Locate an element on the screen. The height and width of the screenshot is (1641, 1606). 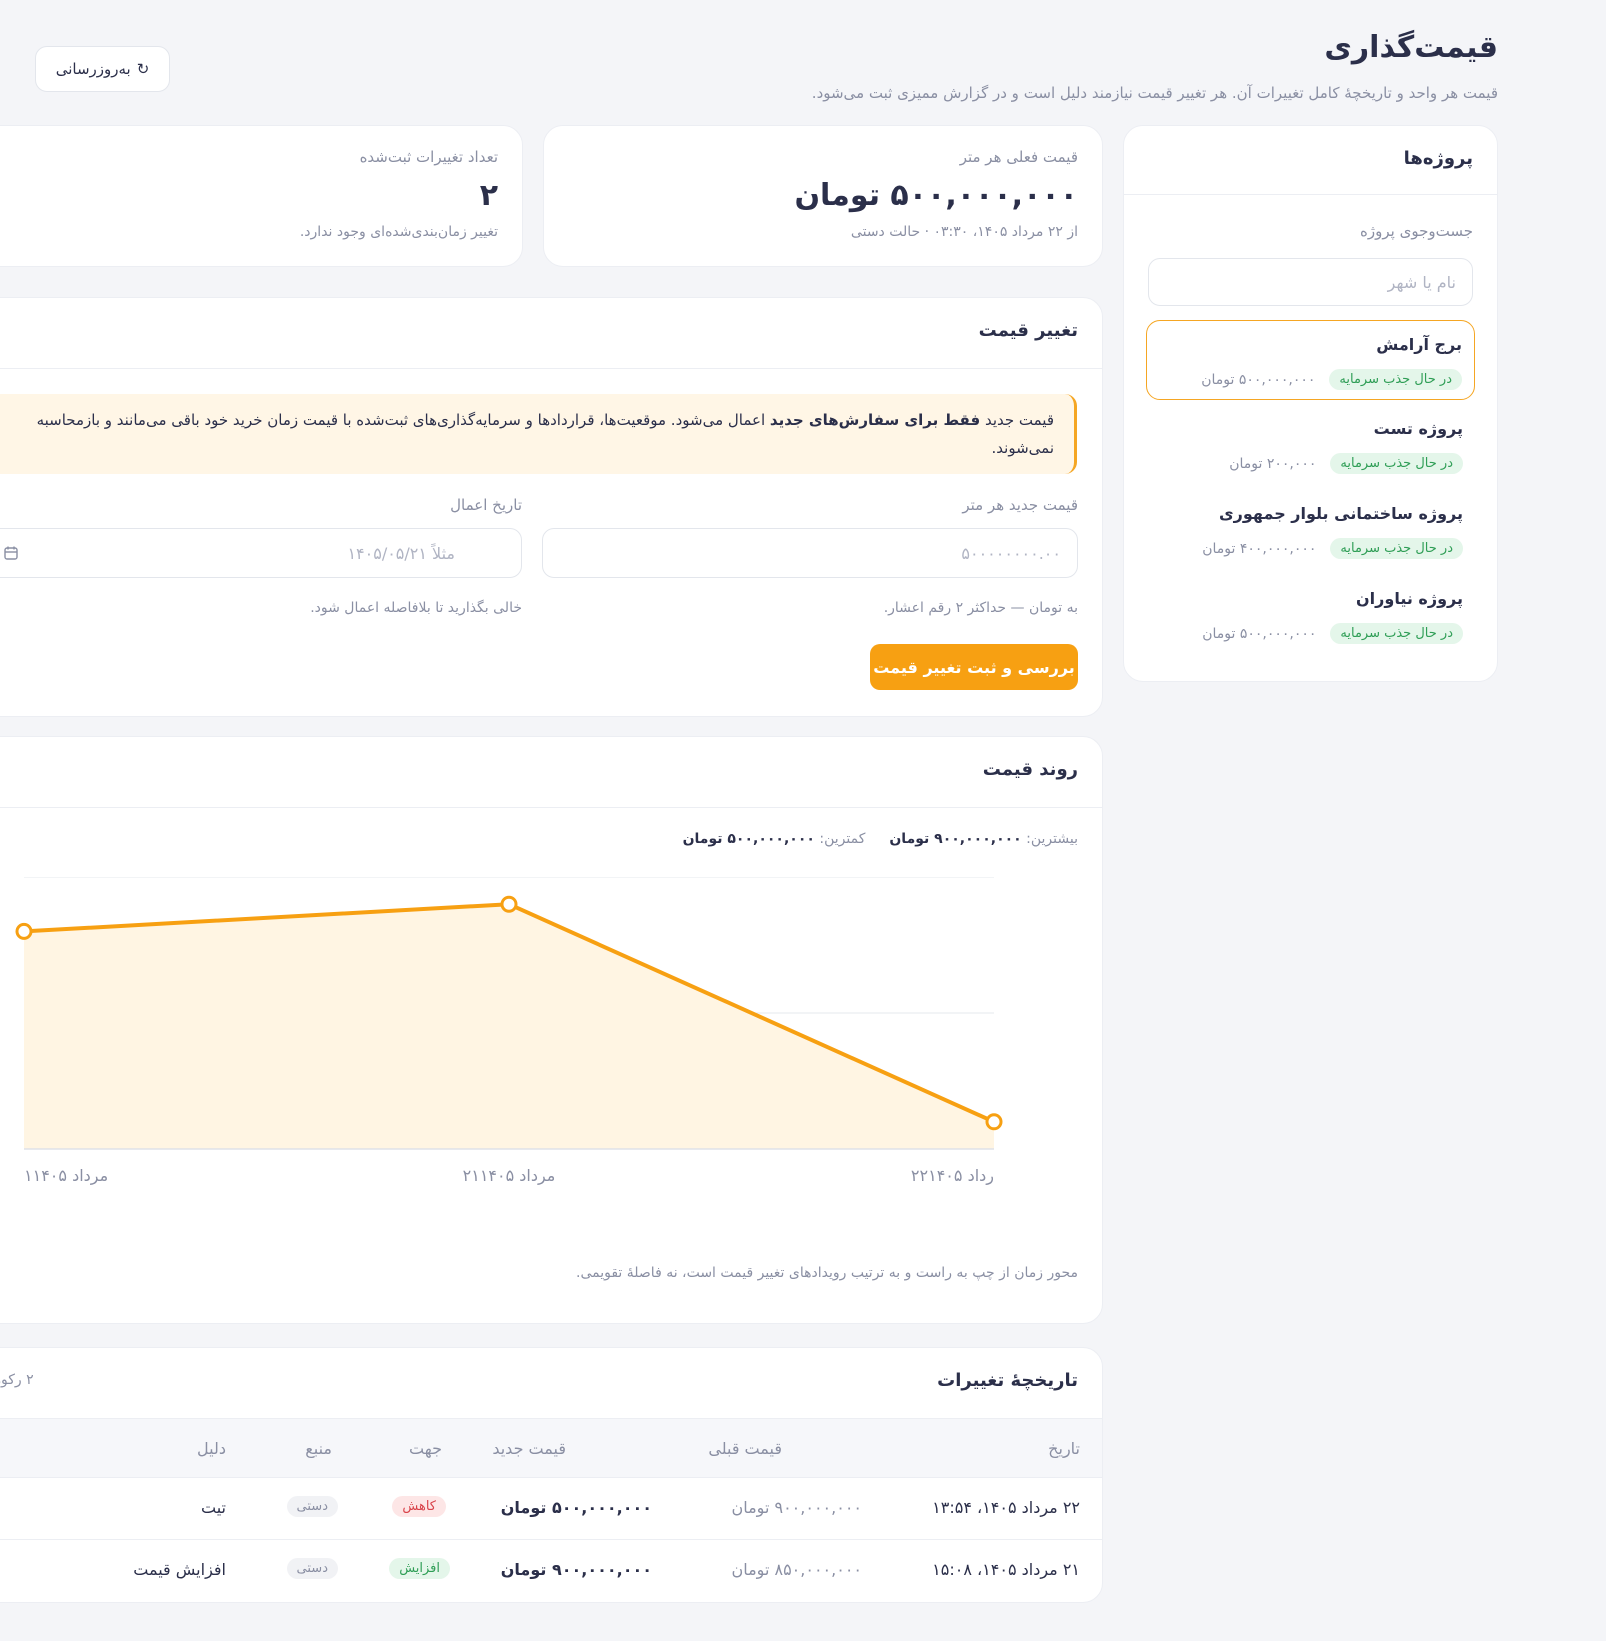
current-price-value: ۵۰۰,۰۰۰,۰۰۰ تومان is located at coordinates (936, 195).